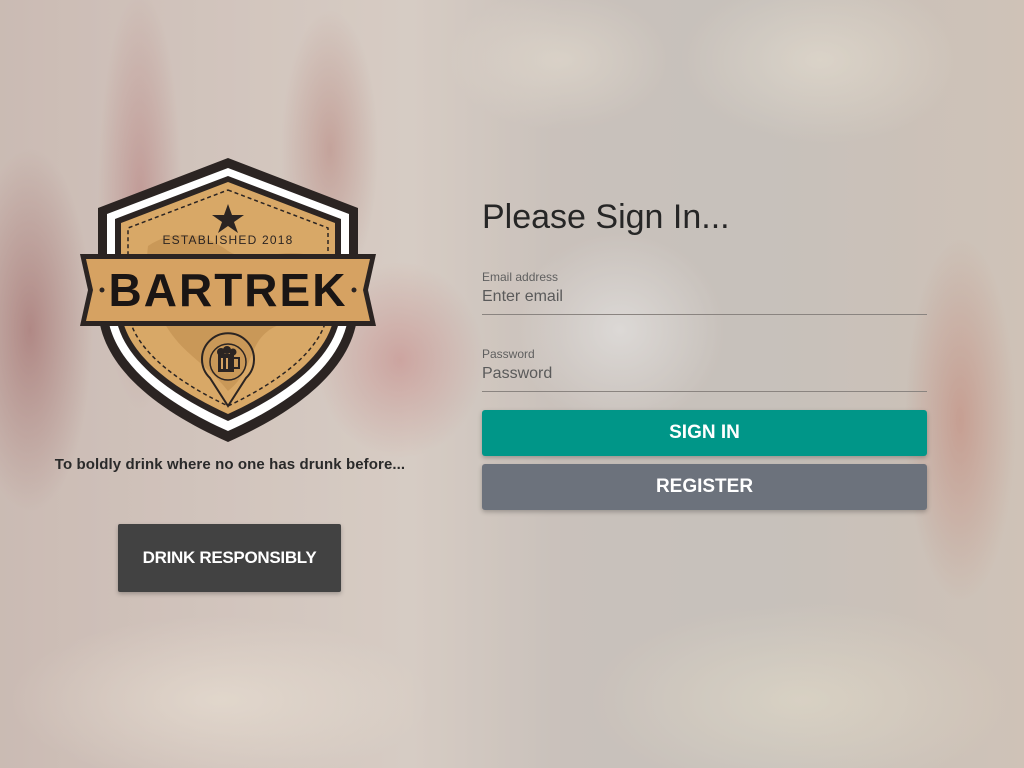  I want to click on bartrek-logo: ESTABLISHED 2018 BARTREK, so click(228, 300).